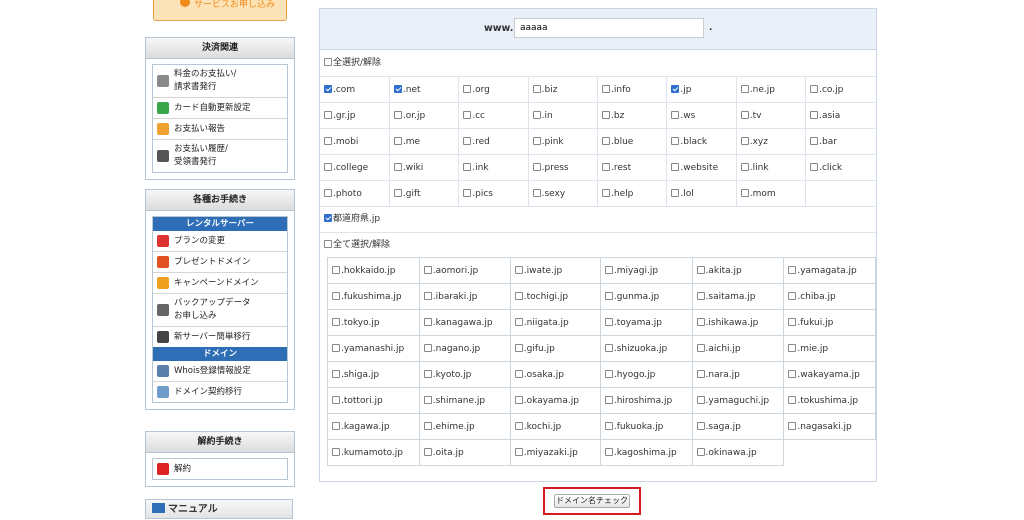  Describe the element at coordinates (592, 501) in the screenshot. I see `domain-check-button: ドメイン名チェック` at that location.